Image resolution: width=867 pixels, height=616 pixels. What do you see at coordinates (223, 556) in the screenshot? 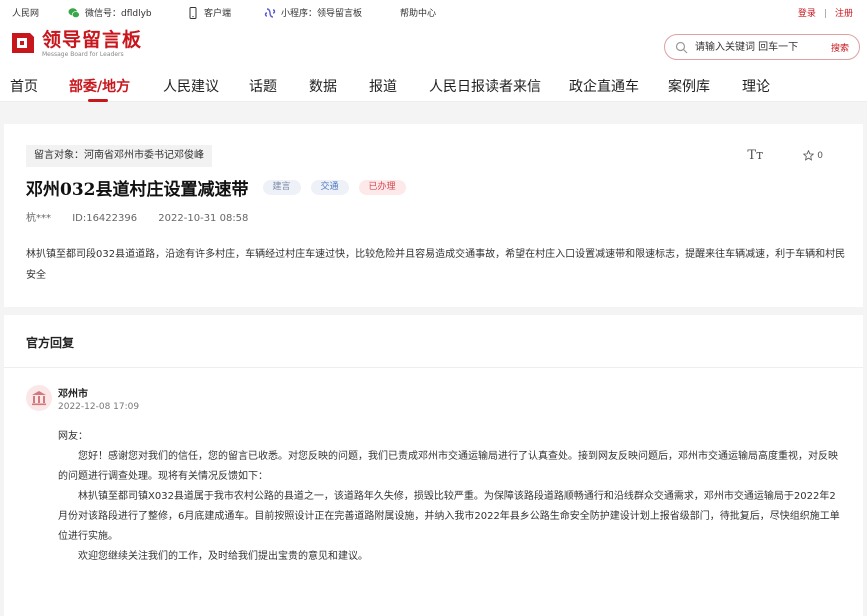
I see `reply-paragraph-3: 欢迎您继续关注我们的工作，及时给我们提出宝贵的意见和建议。` at bounding box center [223, 556].